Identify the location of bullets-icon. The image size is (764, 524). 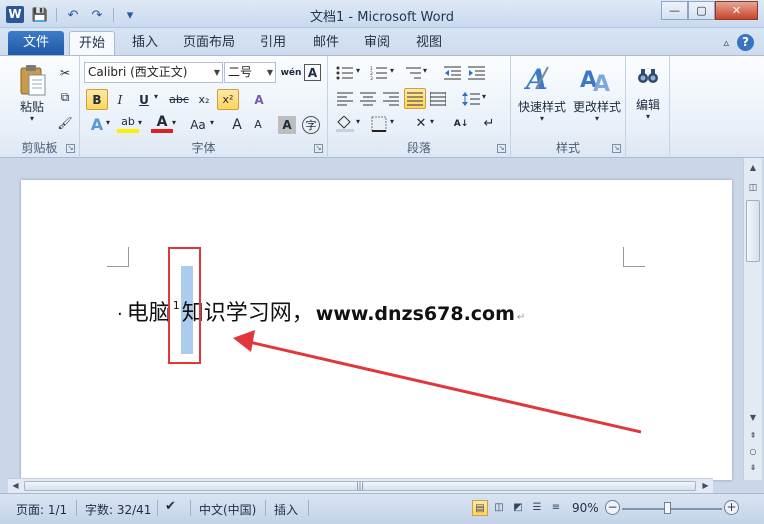
(345, 72).